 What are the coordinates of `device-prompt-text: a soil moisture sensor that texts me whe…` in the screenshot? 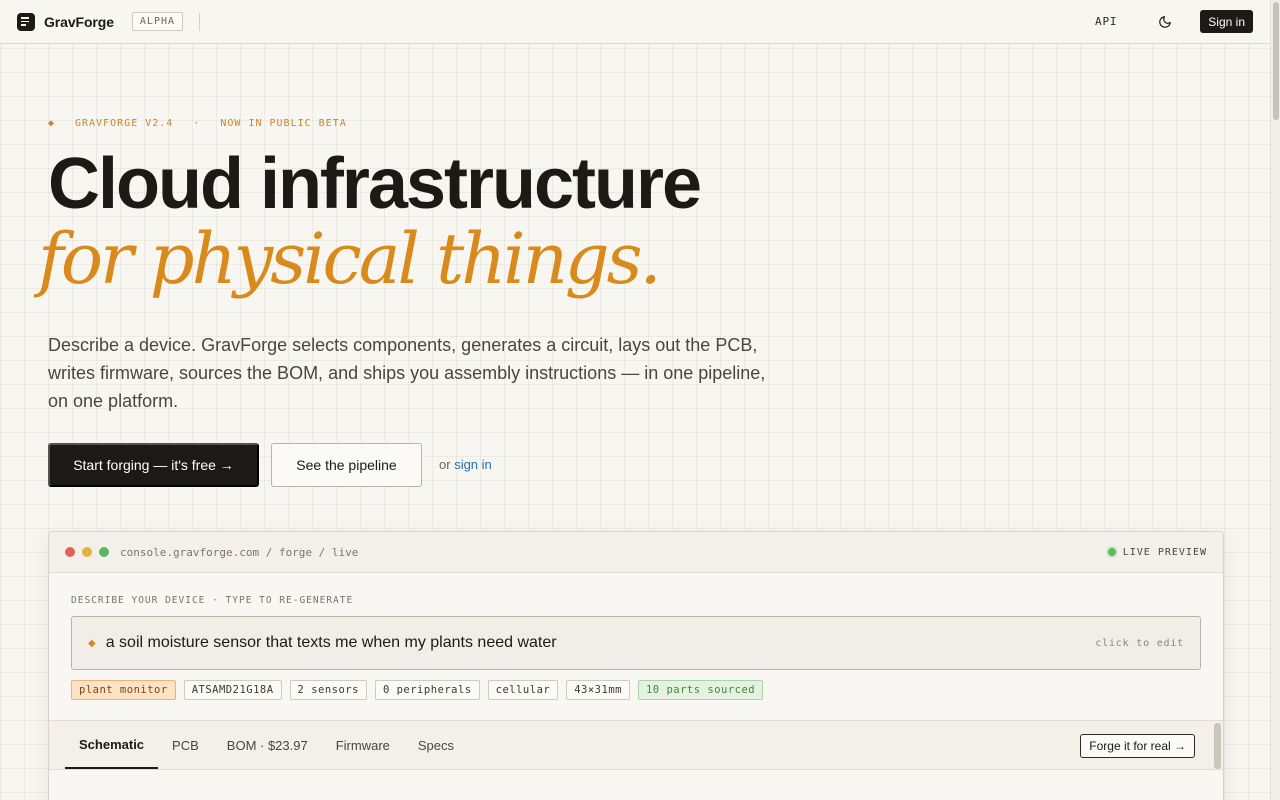 It's located at (331, 643).